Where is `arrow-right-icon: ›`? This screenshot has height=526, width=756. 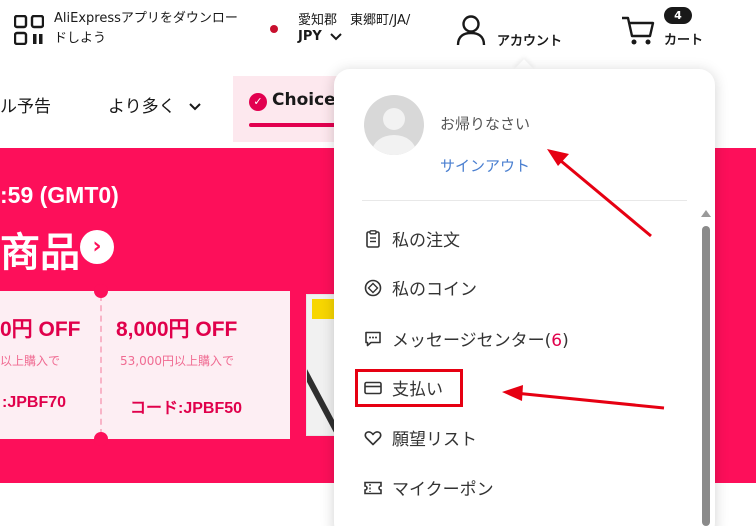
arrow-right-icon: › is located at coordinates (97, 247).